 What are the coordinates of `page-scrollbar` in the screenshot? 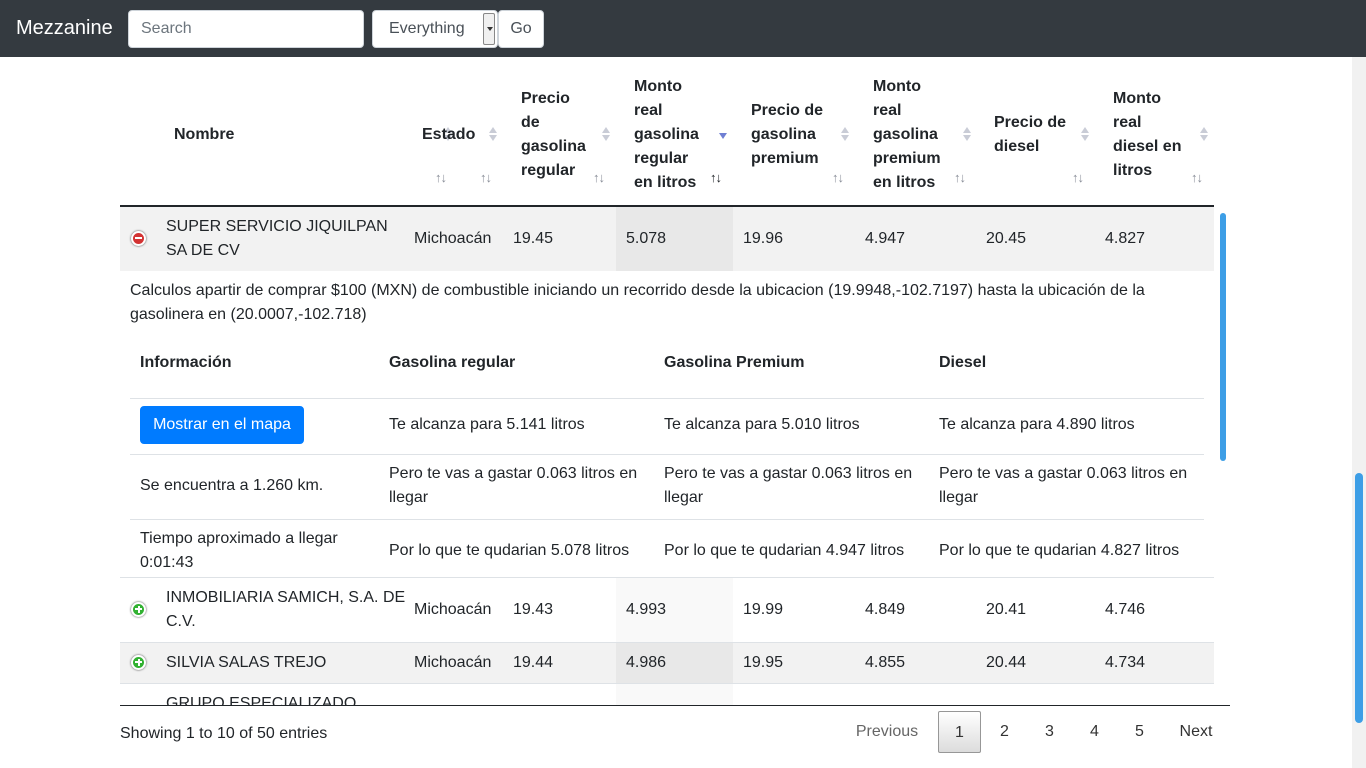 It's located at (1359, 412).